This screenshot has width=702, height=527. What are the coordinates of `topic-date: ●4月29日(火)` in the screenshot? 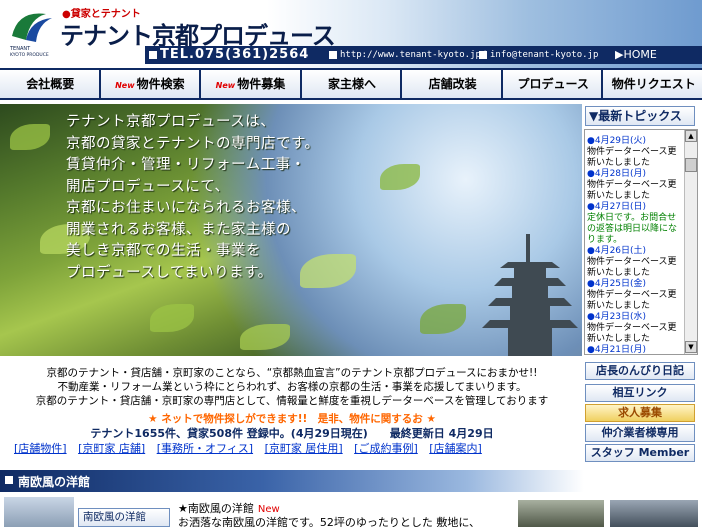 It's located at (635, 141).